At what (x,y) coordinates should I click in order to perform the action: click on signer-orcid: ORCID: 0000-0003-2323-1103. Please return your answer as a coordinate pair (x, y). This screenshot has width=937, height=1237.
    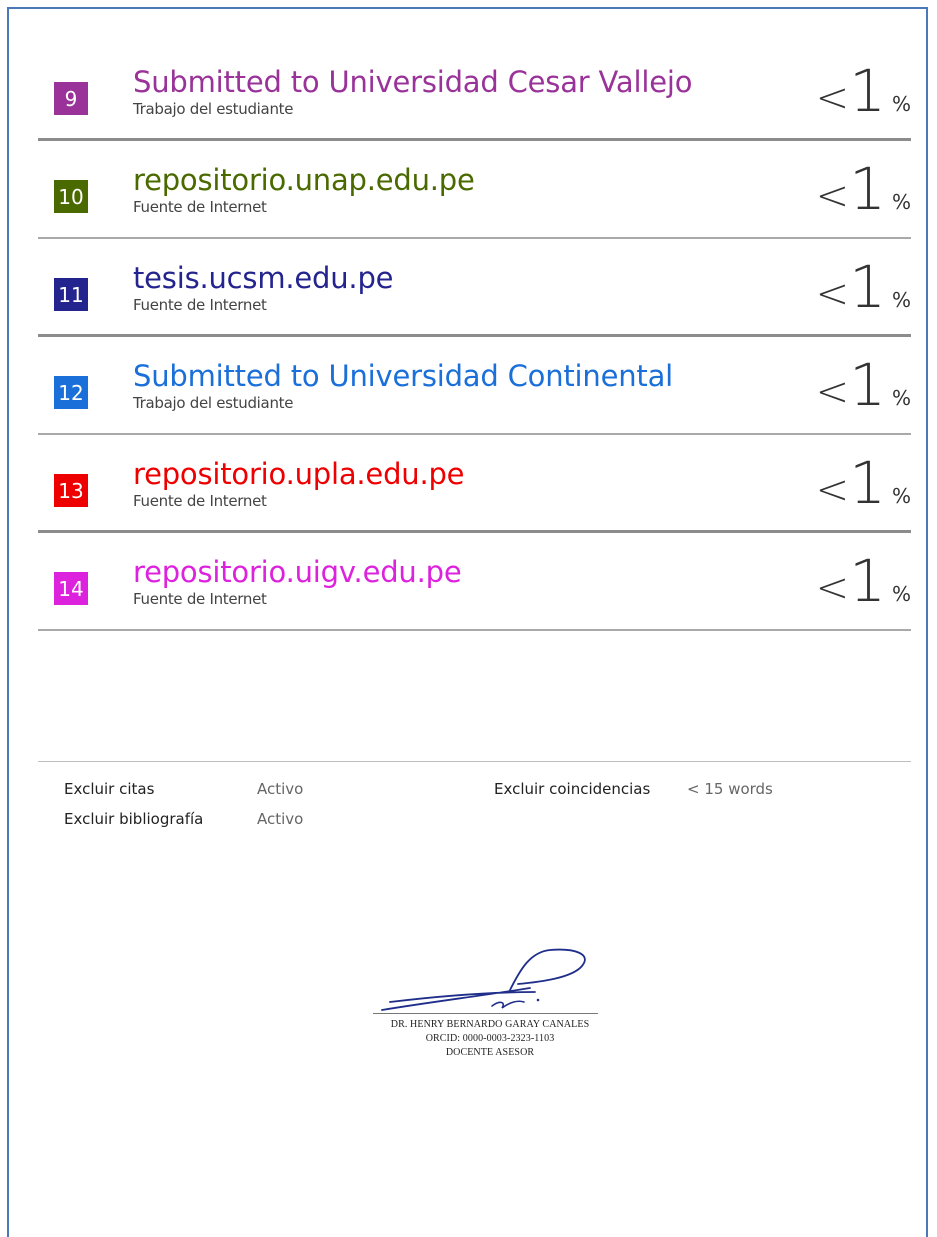
    Looking at the image, I should click on (490, 1038).